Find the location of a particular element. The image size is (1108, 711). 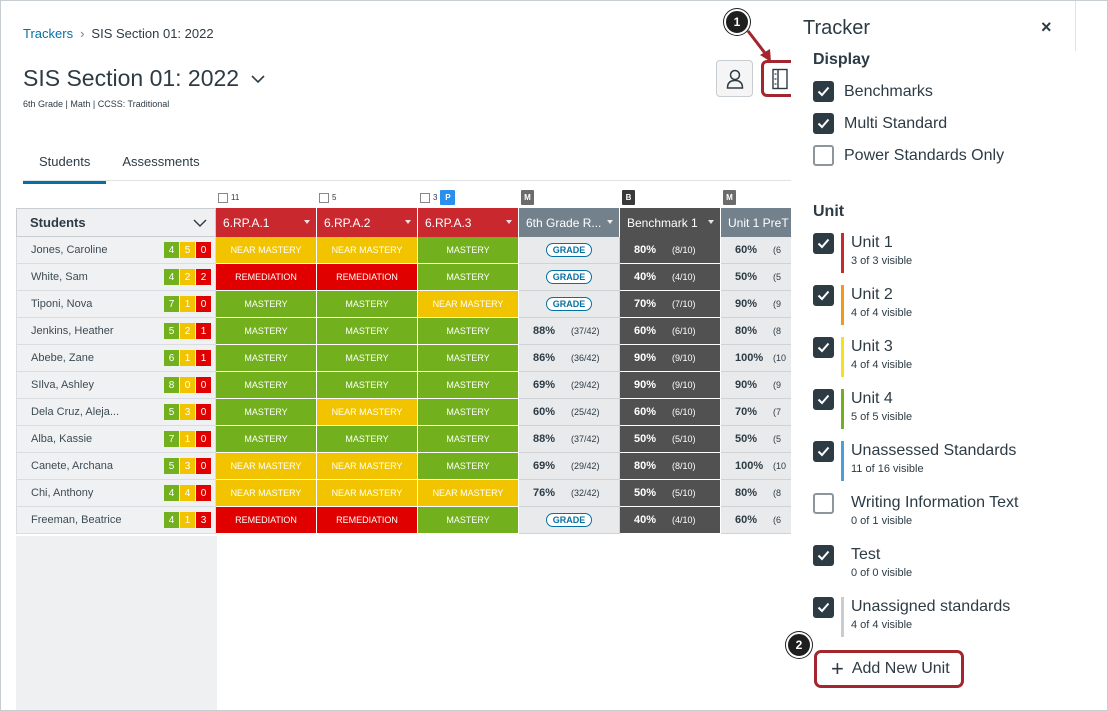

column-header: 6.RP.A.1 is located at coordinates (266, 222).